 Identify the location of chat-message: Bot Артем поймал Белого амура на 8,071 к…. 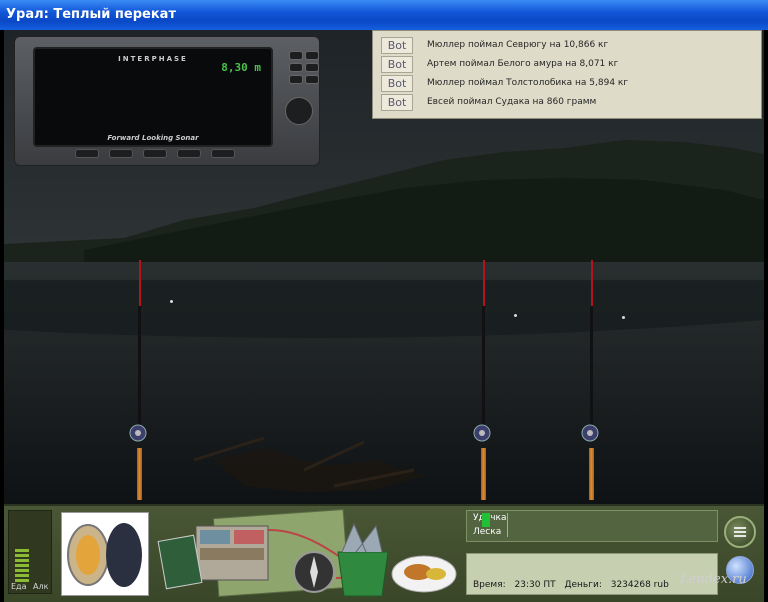
(567, 64).